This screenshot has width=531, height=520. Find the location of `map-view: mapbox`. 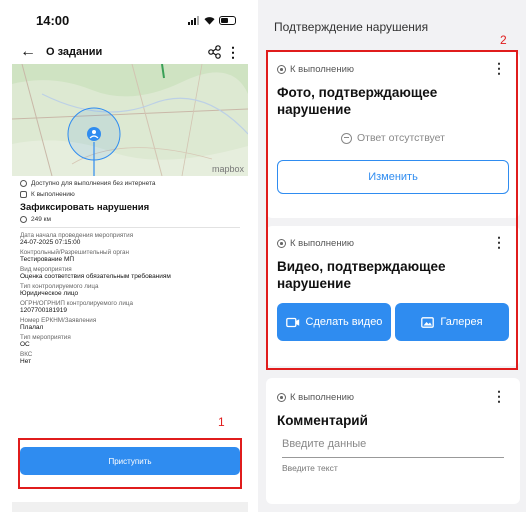

map-view: mapbox is located at coordinates (130, 120).